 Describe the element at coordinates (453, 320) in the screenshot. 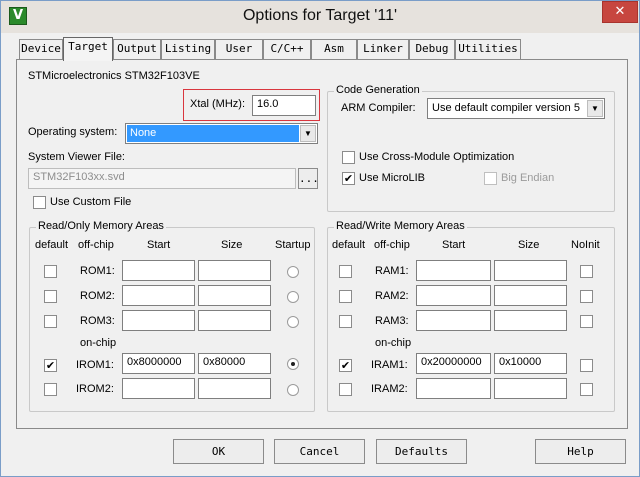

I see `ram3-start-input` at that location.